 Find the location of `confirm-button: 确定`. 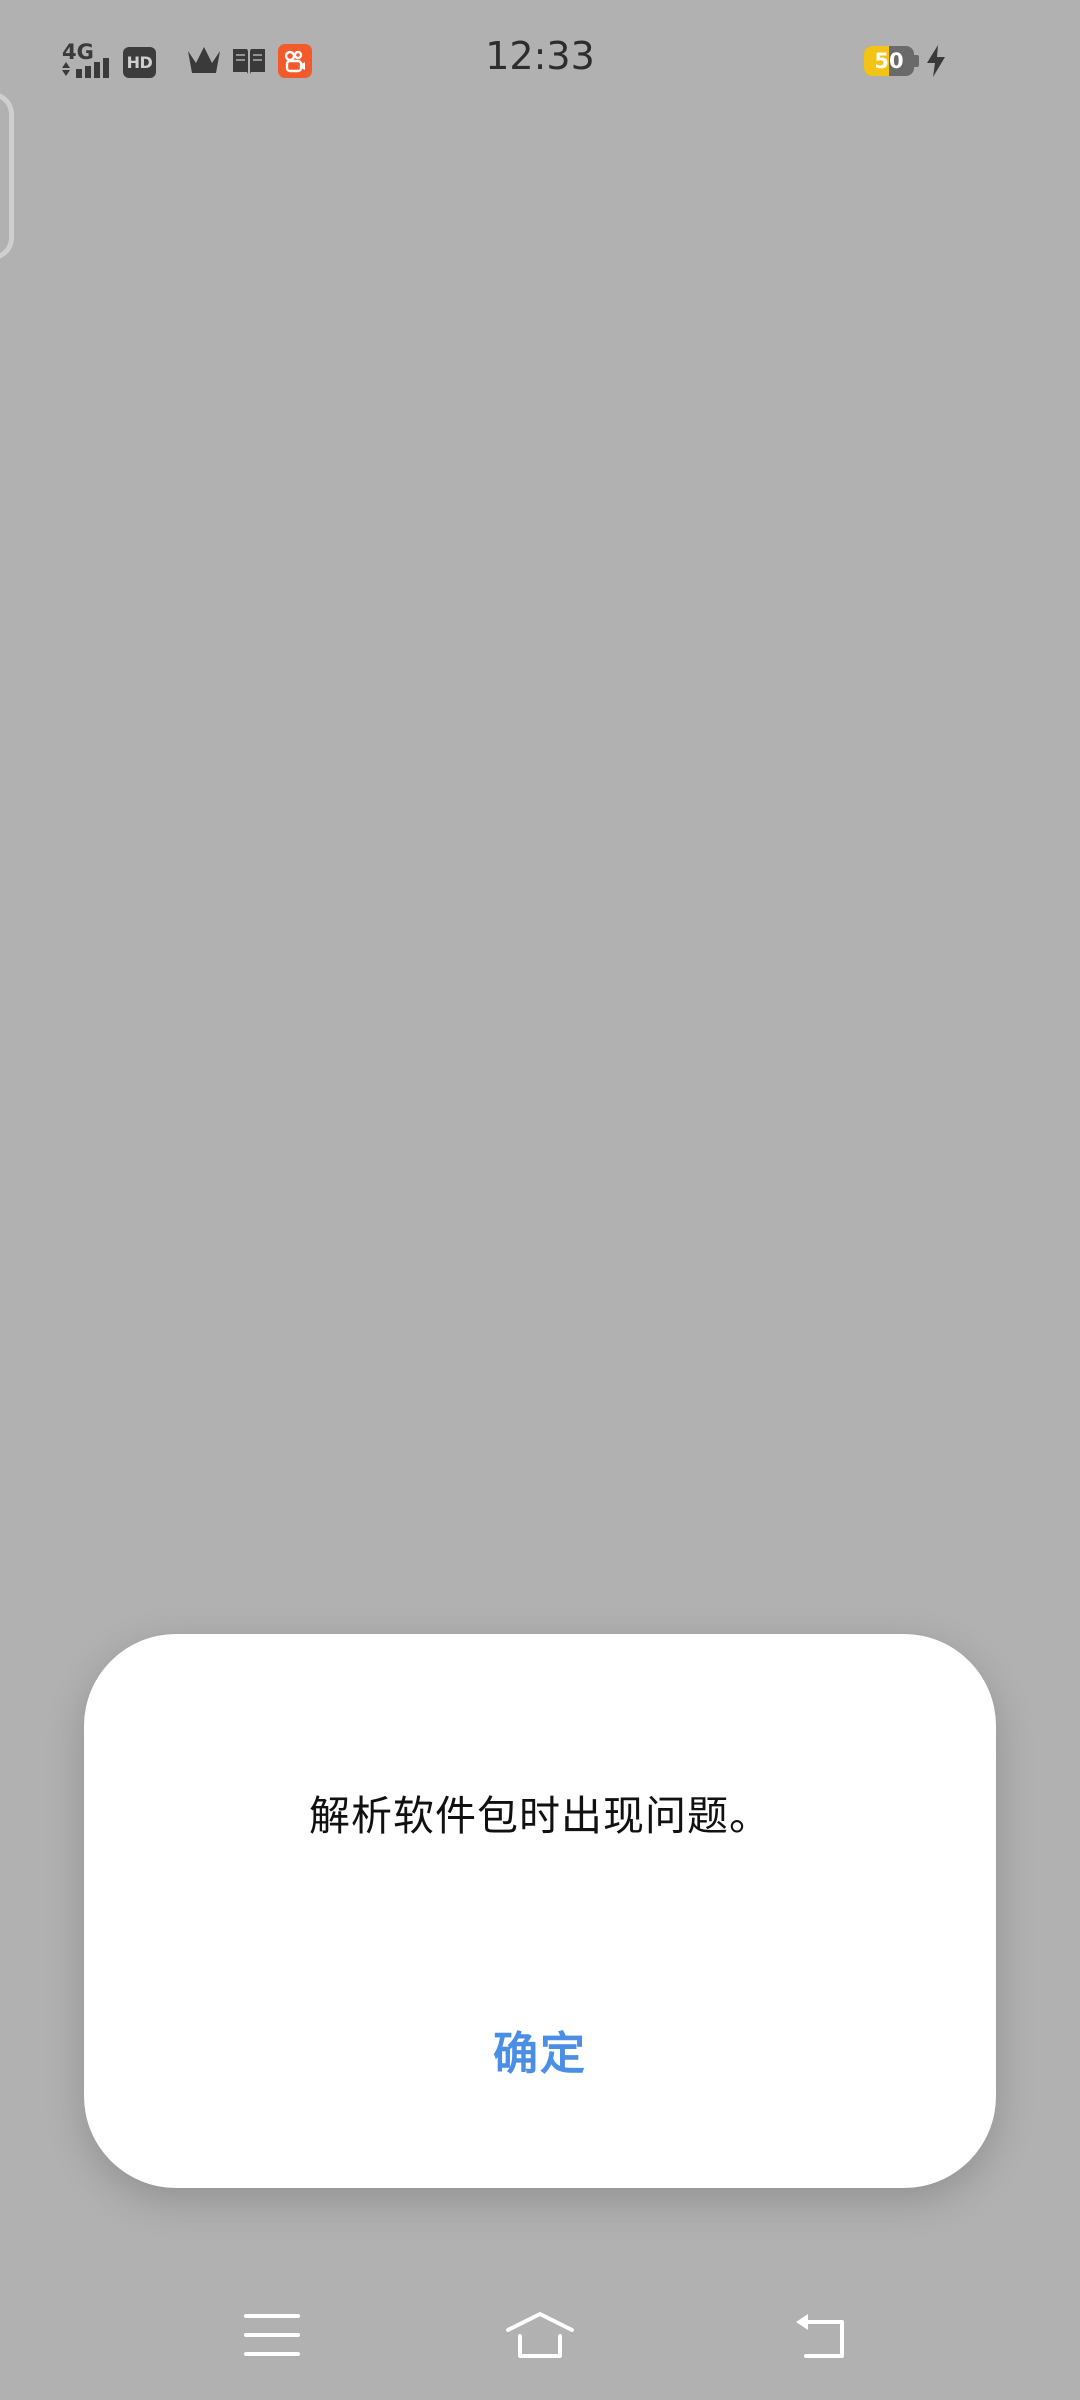

confirm-button: 确定 is located at coordinates (540, 2054).